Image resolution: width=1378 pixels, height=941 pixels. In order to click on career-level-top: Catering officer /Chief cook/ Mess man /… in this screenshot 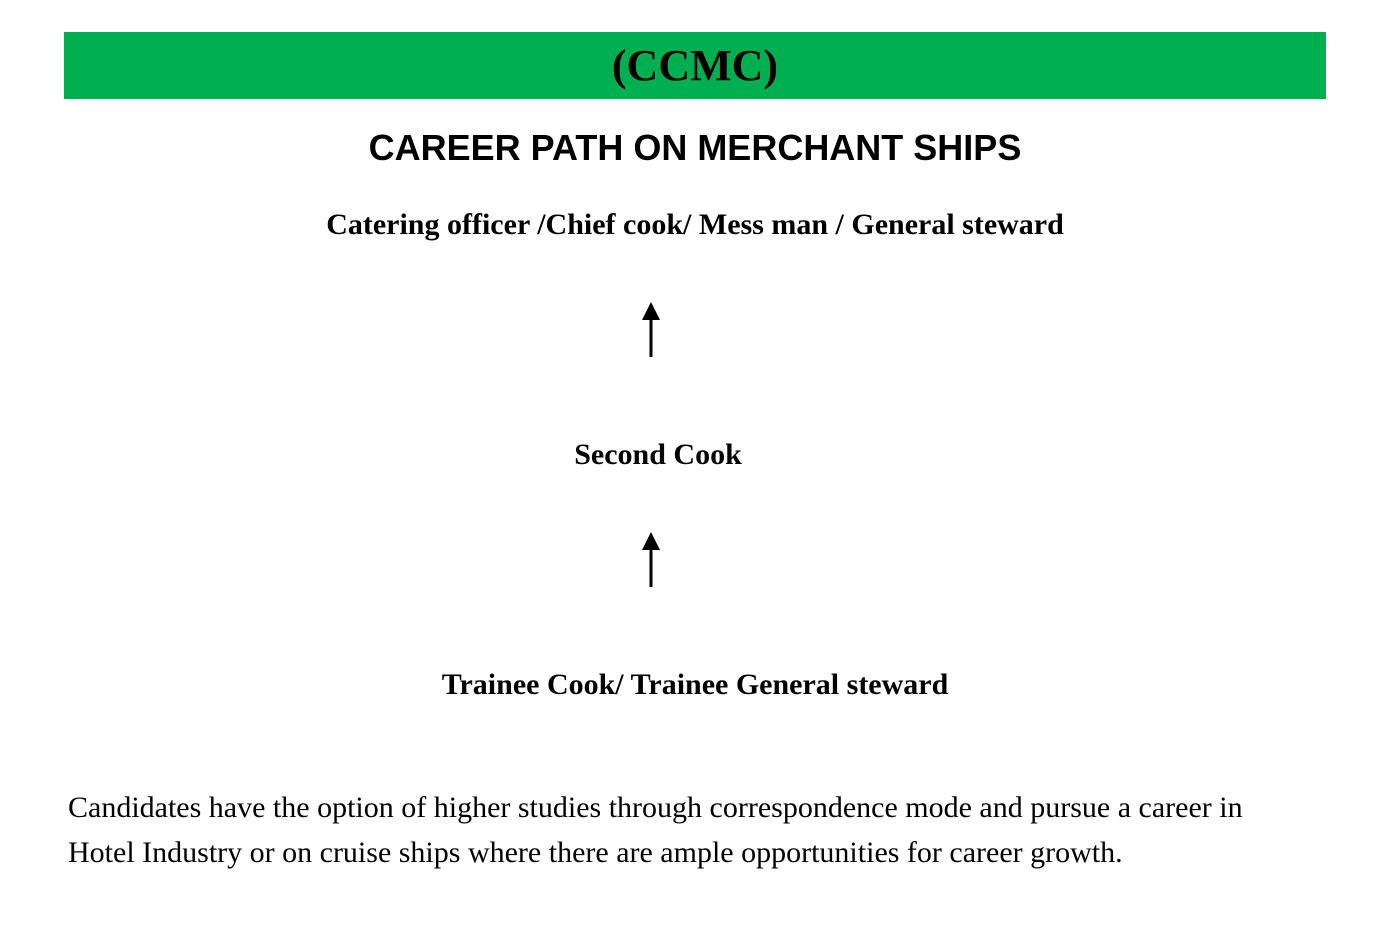, I will do `click(695, 224)`.